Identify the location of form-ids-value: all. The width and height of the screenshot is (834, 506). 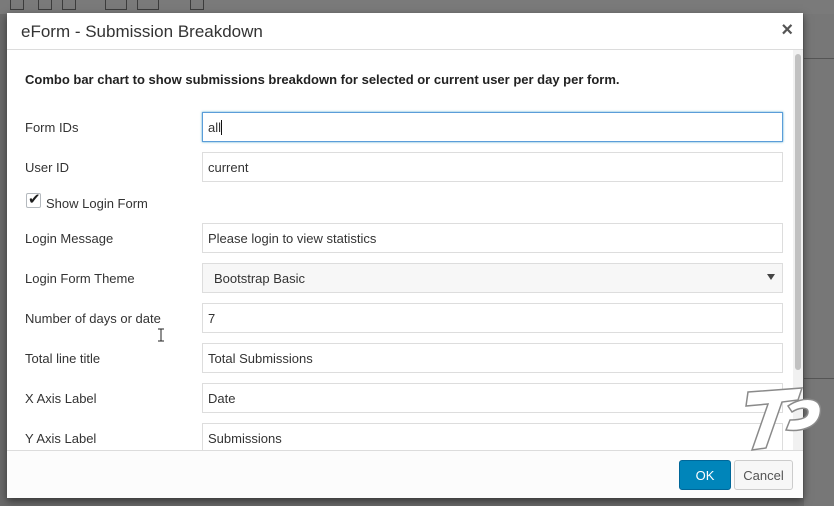
(215, 127).